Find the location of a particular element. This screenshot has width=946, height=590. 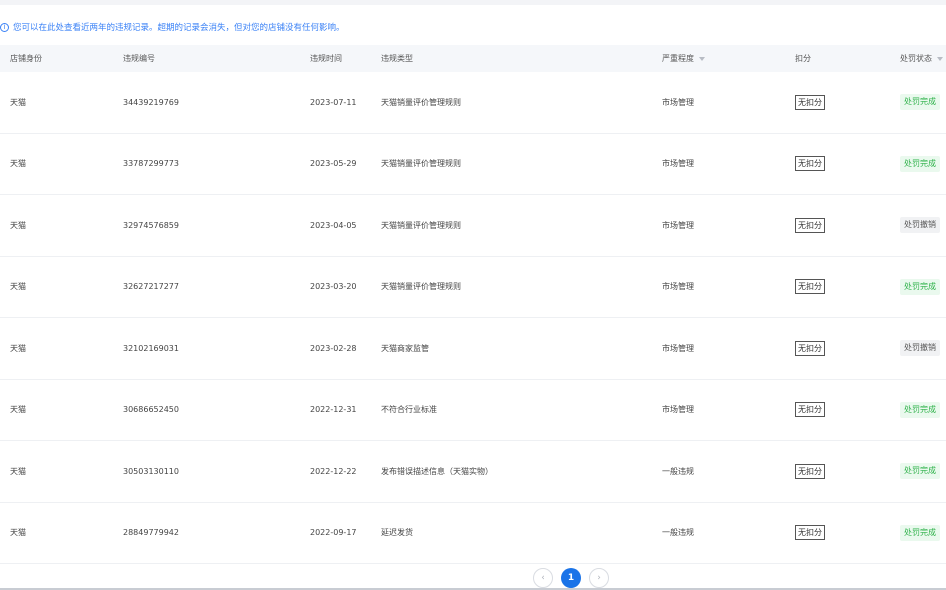

cell-date: 2023-03-20 is located at coordinates (333, 287).